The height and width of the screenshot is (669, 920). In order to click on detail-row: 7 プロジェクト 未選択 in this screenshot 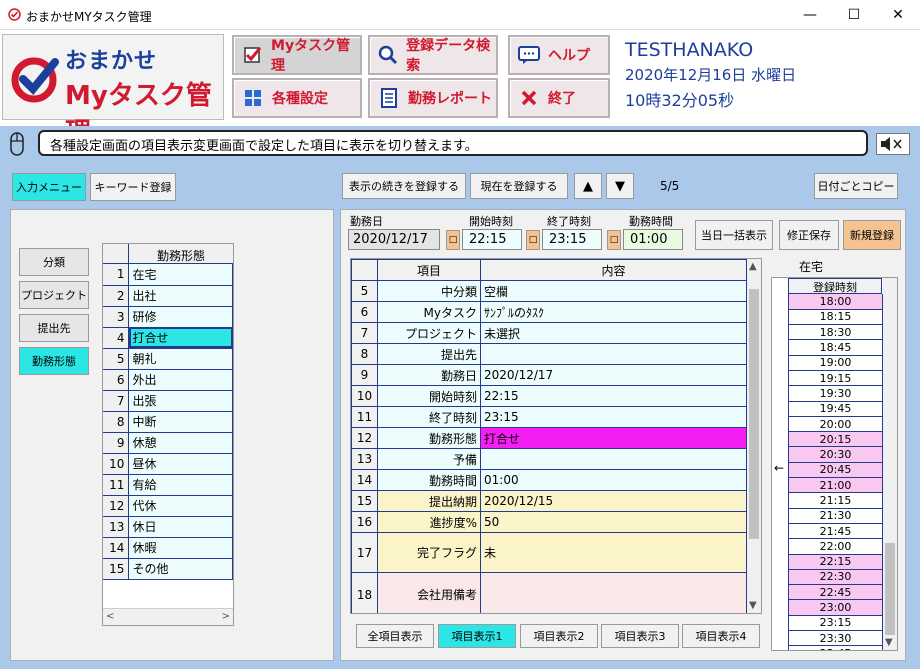, I will do `click(549, 333)`.